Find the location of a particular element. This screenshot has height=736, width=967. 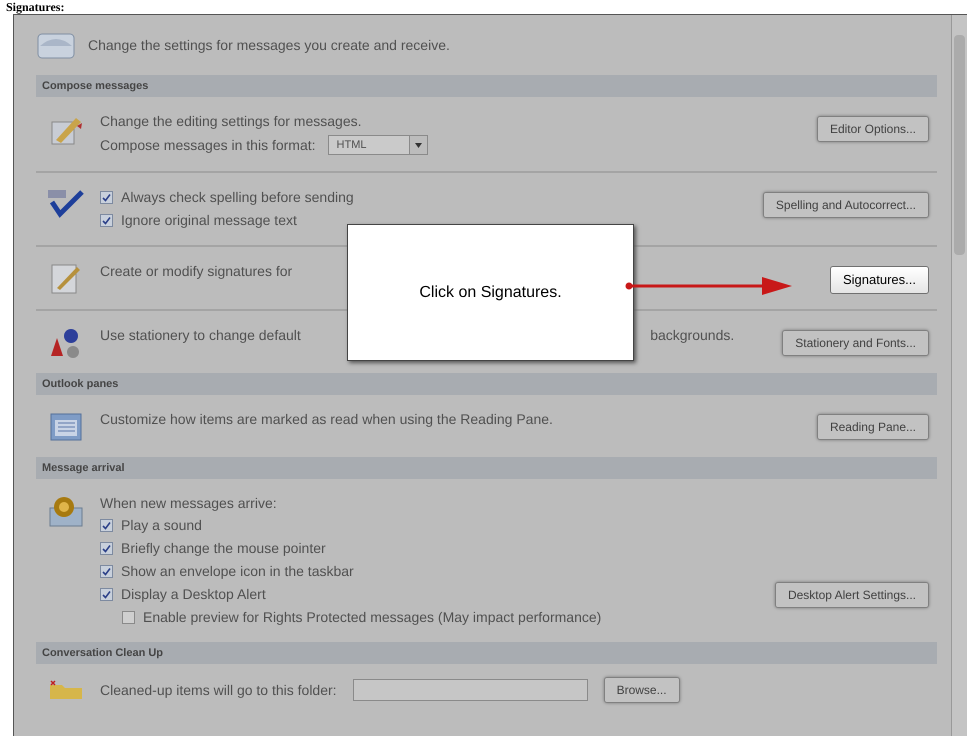

section-header: Conversation Clean Up is located at coordinates (486, 653).